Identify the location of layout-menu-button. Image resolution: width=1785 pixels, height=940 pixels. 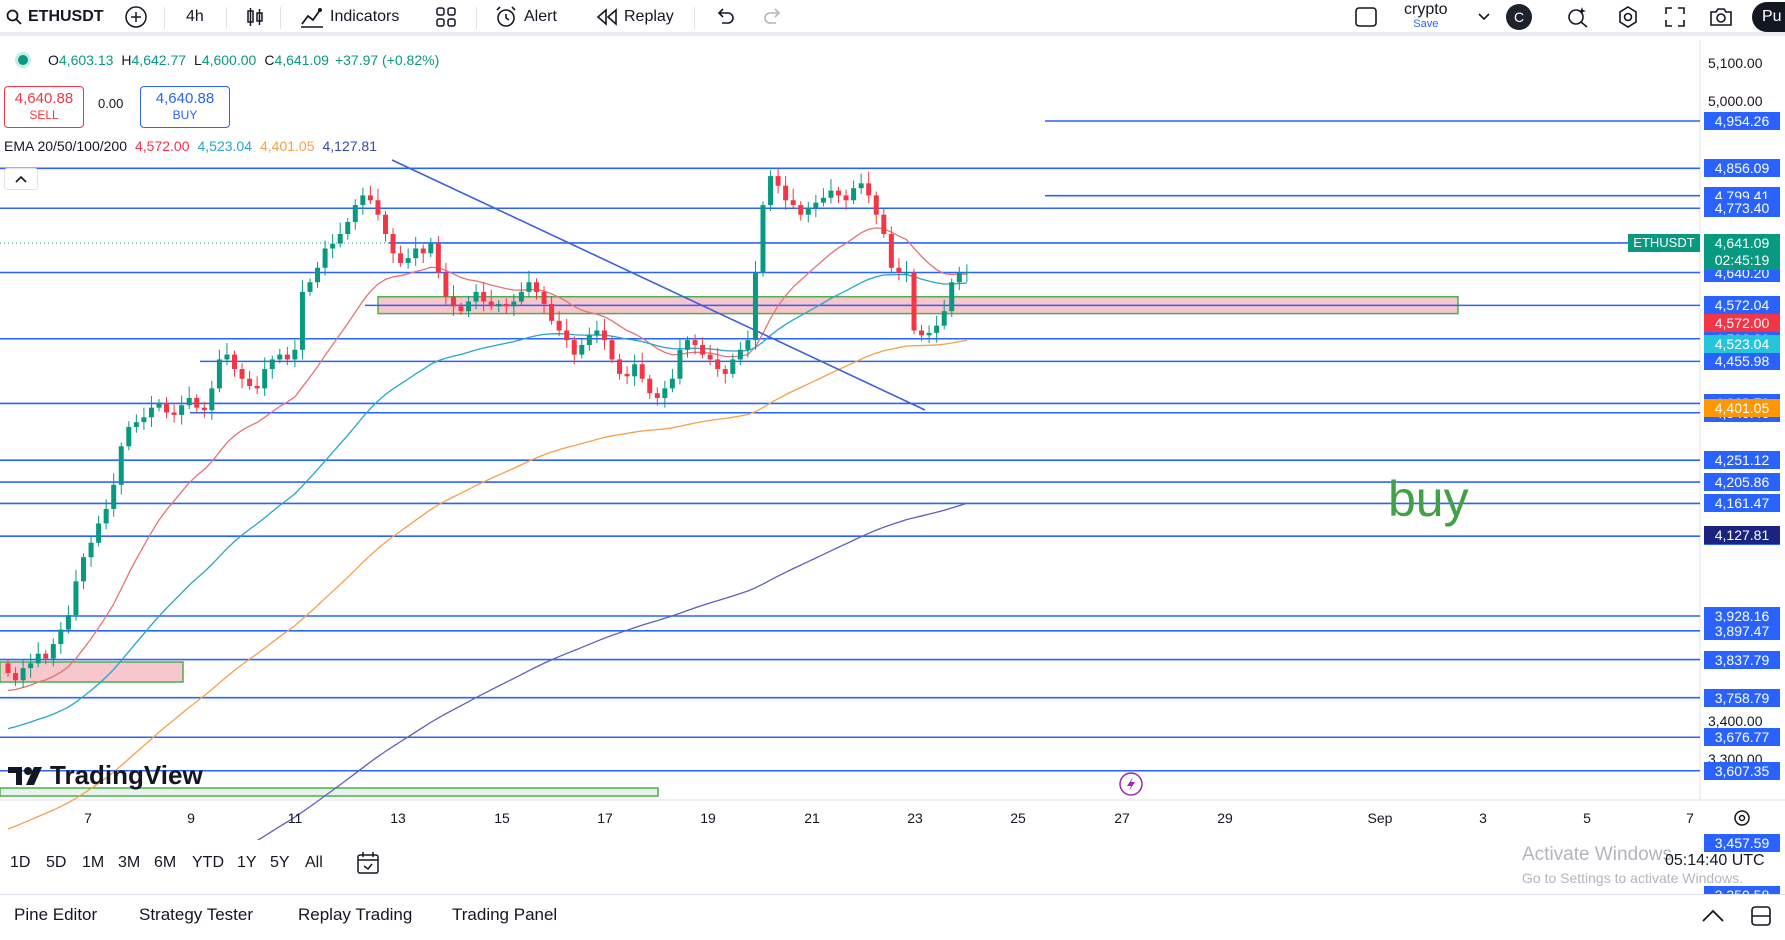
(1484, 17).